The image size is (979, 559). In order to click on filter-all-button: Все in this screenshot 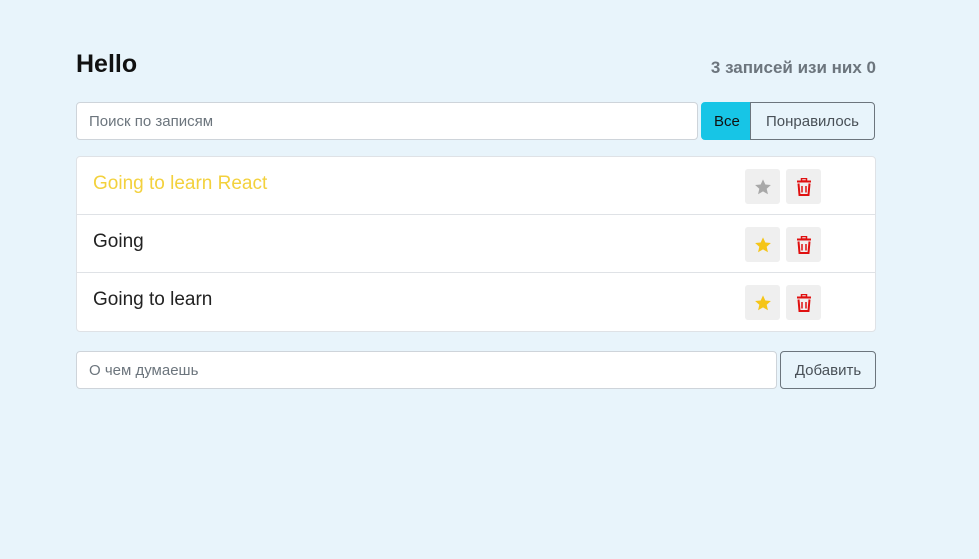, I will do `click(726, 121)`.